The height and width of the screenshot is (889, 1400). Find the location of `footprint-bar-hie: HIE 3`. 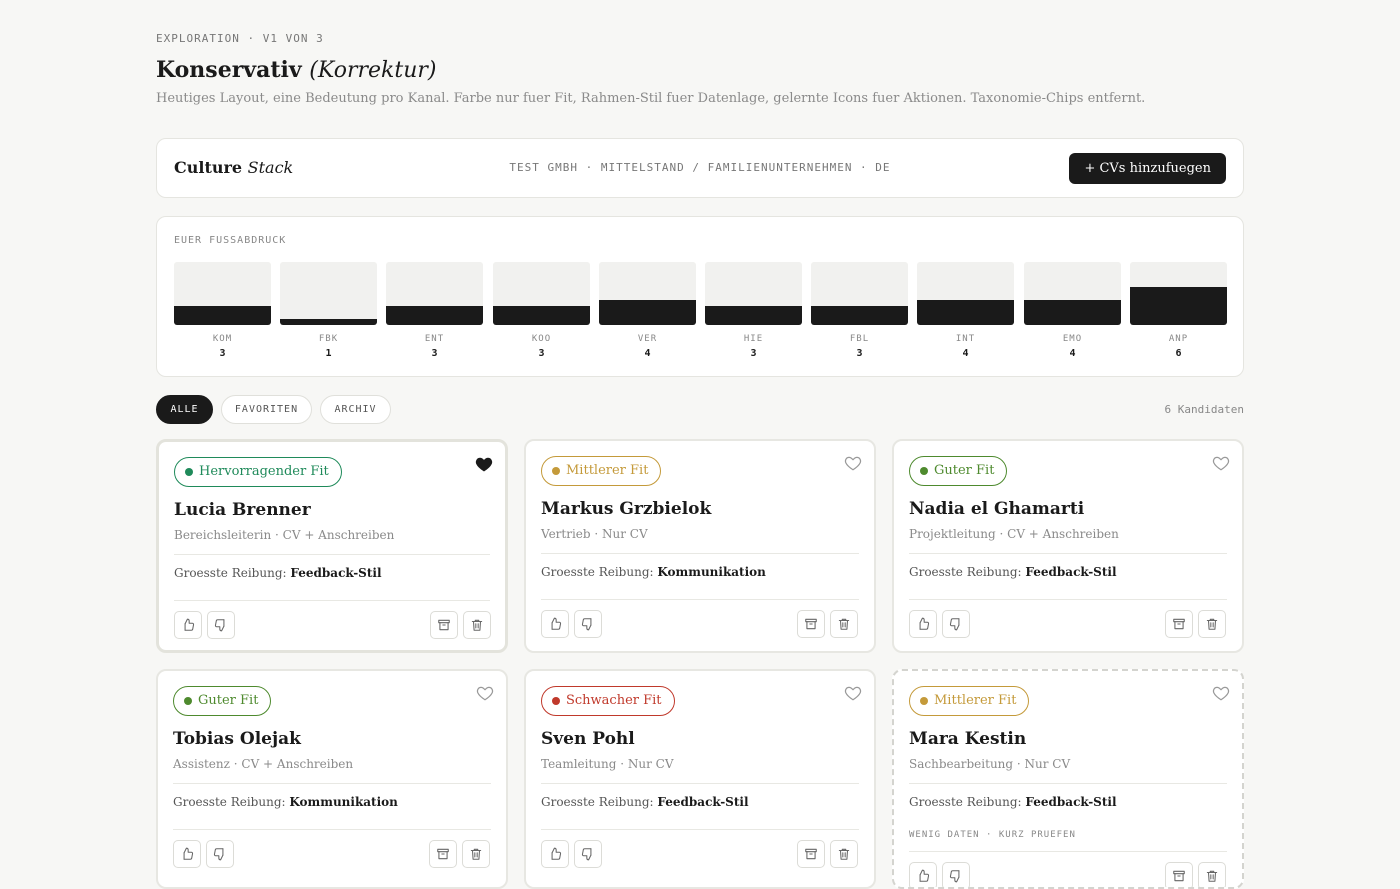

footprint-bar-hie: HIE 3 is located at coordinates (753, 312).